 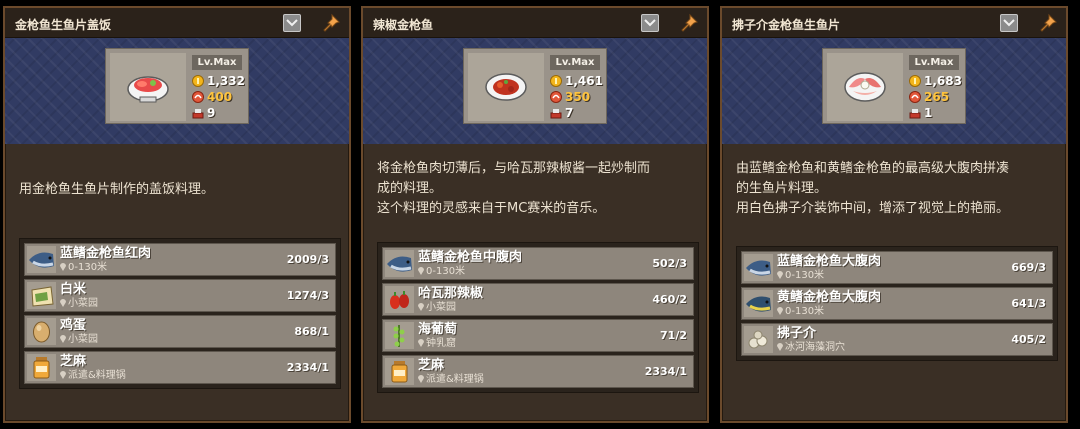 What do you see at coordinates (117, 189) in the screenshot?
I see `description-line: 用金枪鱼生鱼片制作的盖饭料理。` at bounding box center [117, 189].